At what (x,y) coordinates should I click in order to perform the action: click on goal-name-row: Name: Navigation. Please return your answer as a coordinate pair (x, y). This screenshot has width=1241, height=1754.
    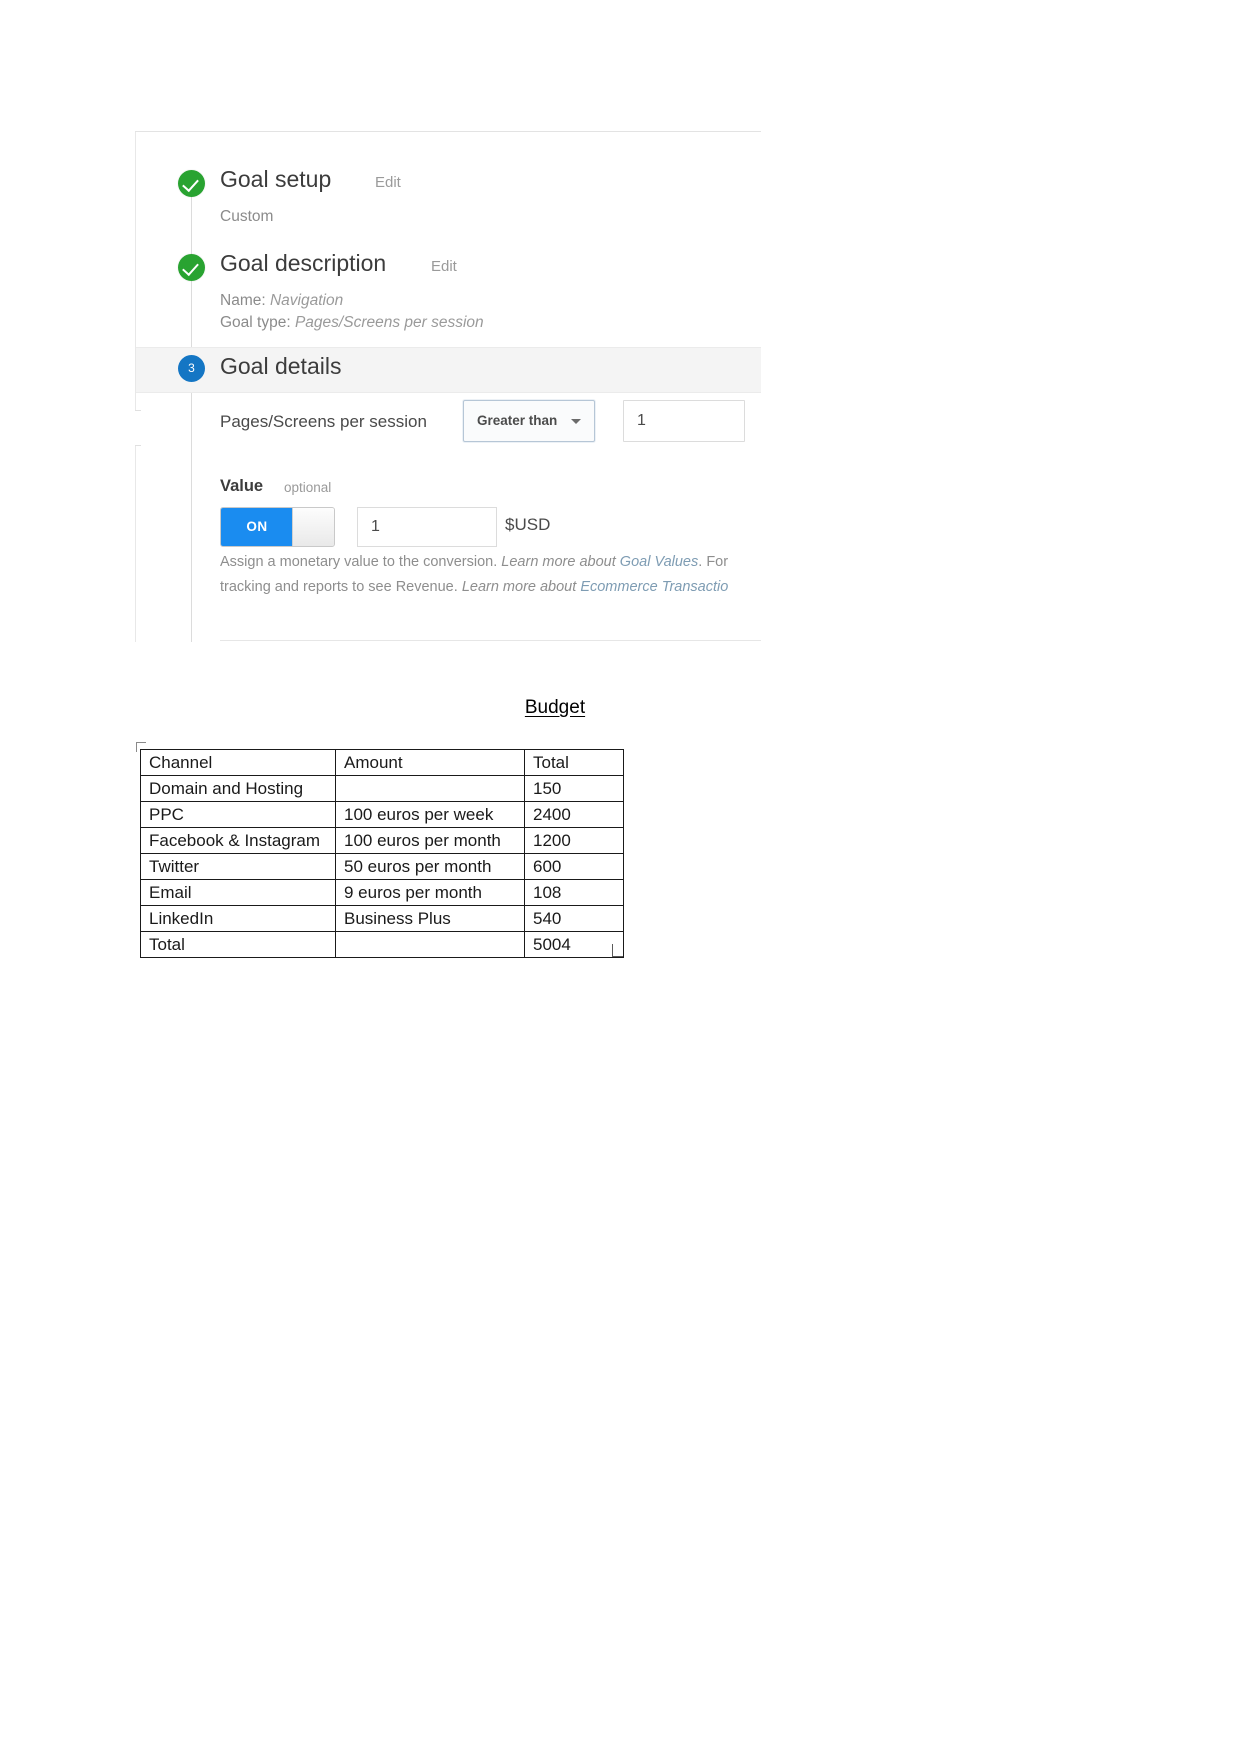
    Looking at the image, I should click on (281, 301).